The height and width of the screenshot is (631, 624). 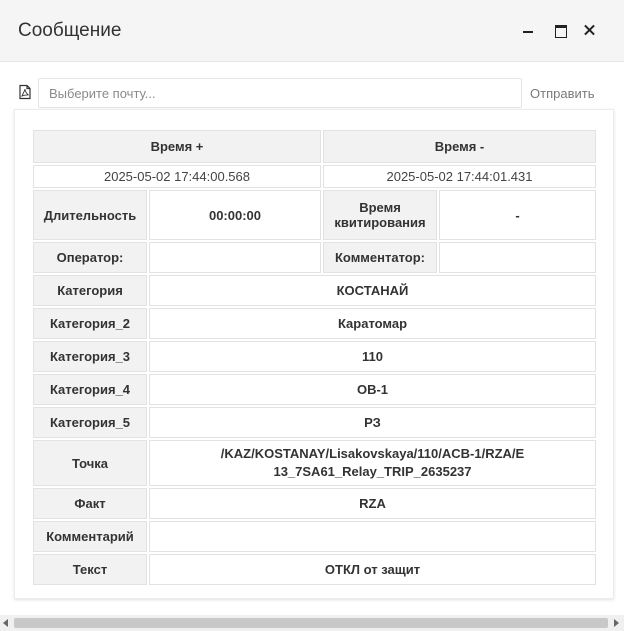 What do you see at coordinates (90, 503) in the screenshot?
I see `fact-label: Факт` at bounding box center [90, 503].